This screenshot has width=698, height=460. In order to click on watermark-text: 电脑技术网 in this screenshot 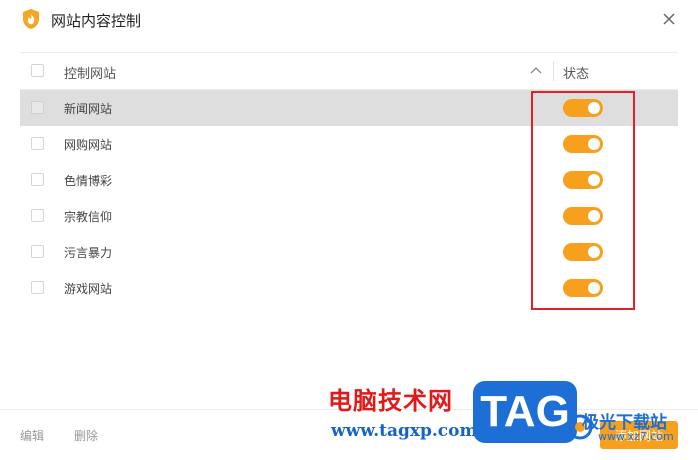, I will do `click(390, 401)`.